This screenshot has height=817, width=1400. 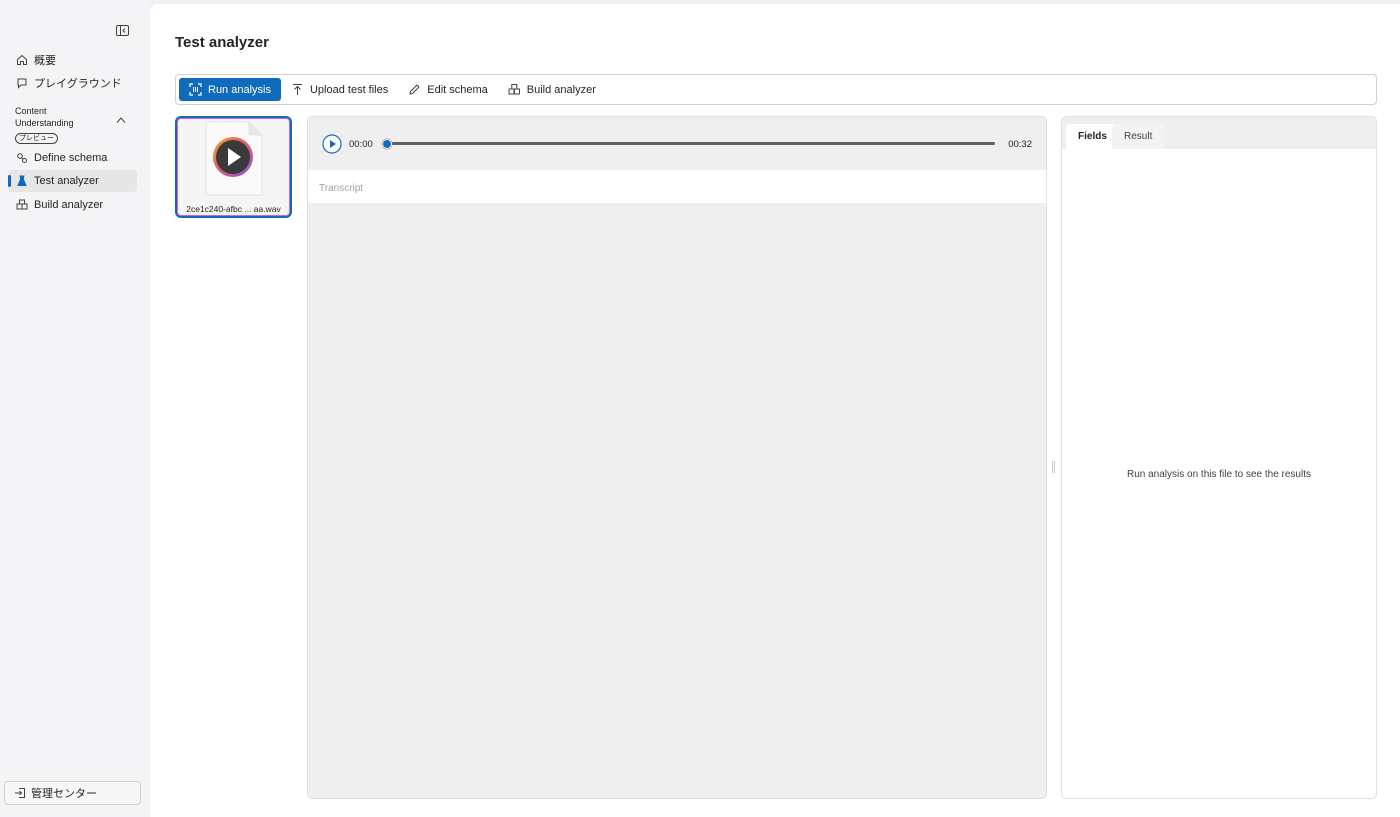 I want to click on duration: 00:32, so click(x=1020, y=144).